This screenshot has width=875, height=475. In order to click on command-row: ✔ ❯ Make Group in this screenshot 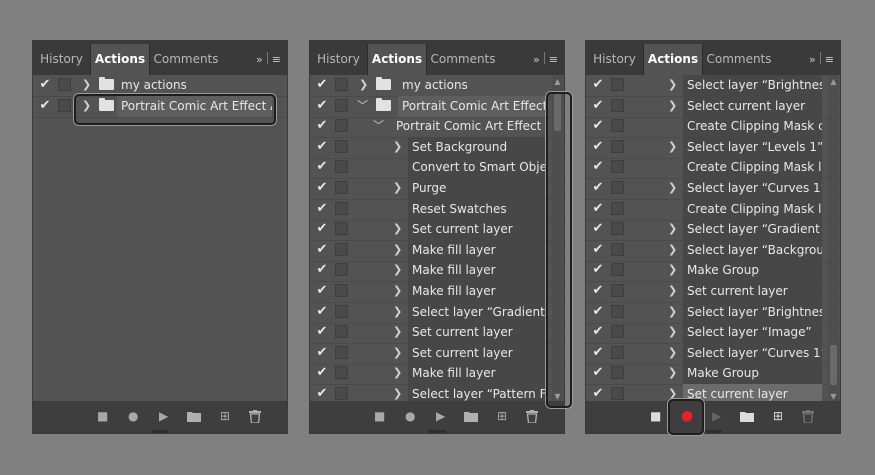, I will do `click(713, 374)`.